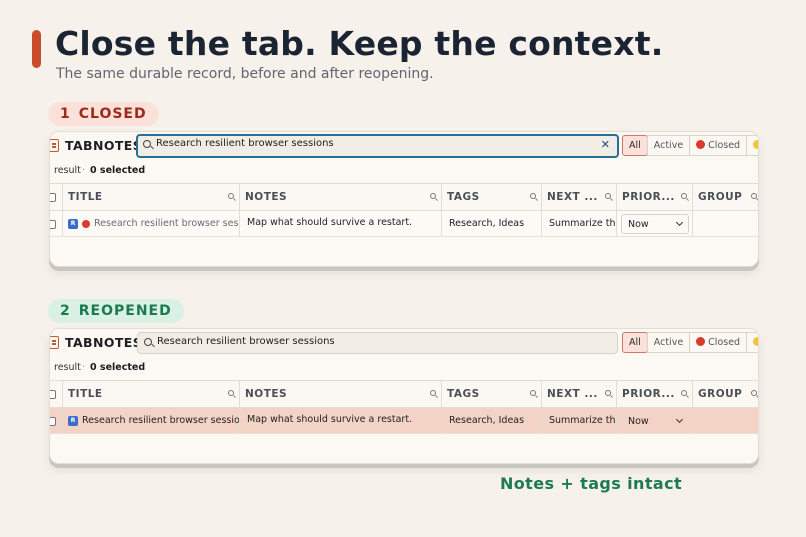 The height and width of the screenshot is (537, 806). I want to click on row-select-cell, so click(56, 420).